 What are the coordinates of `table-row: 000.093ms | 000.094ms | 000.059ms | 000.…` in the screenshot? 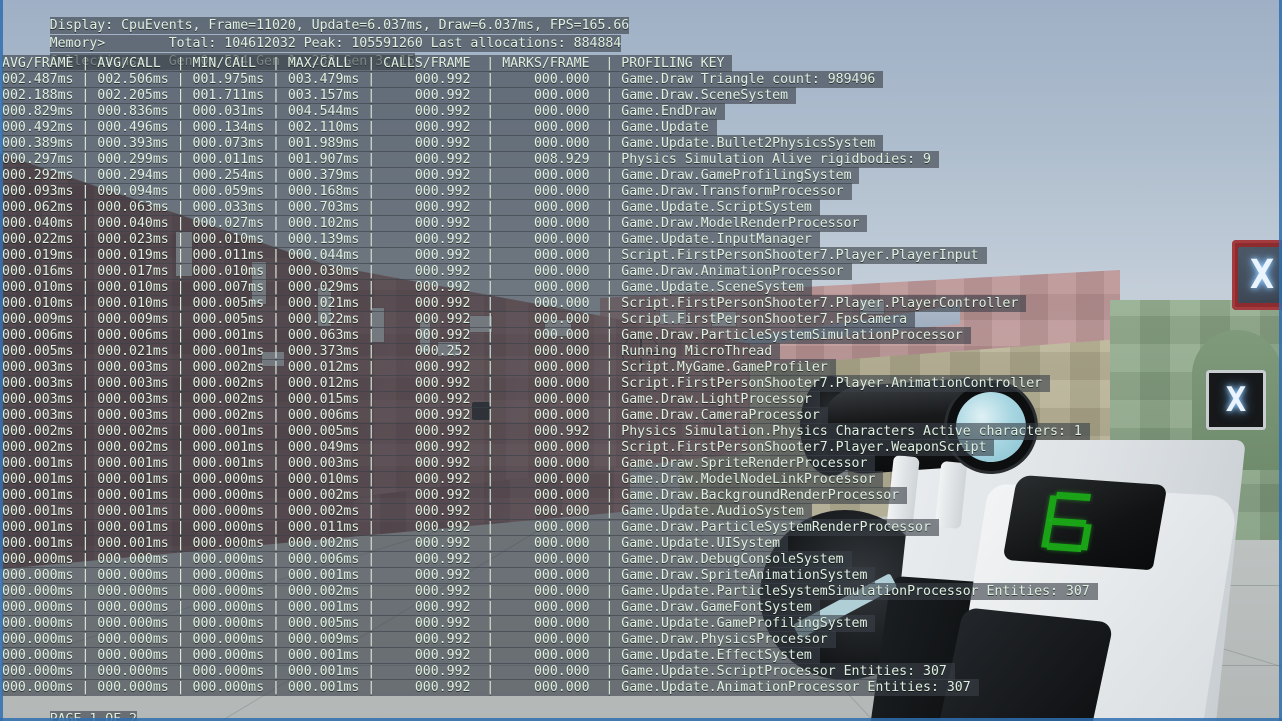 It's located at (549, 191).